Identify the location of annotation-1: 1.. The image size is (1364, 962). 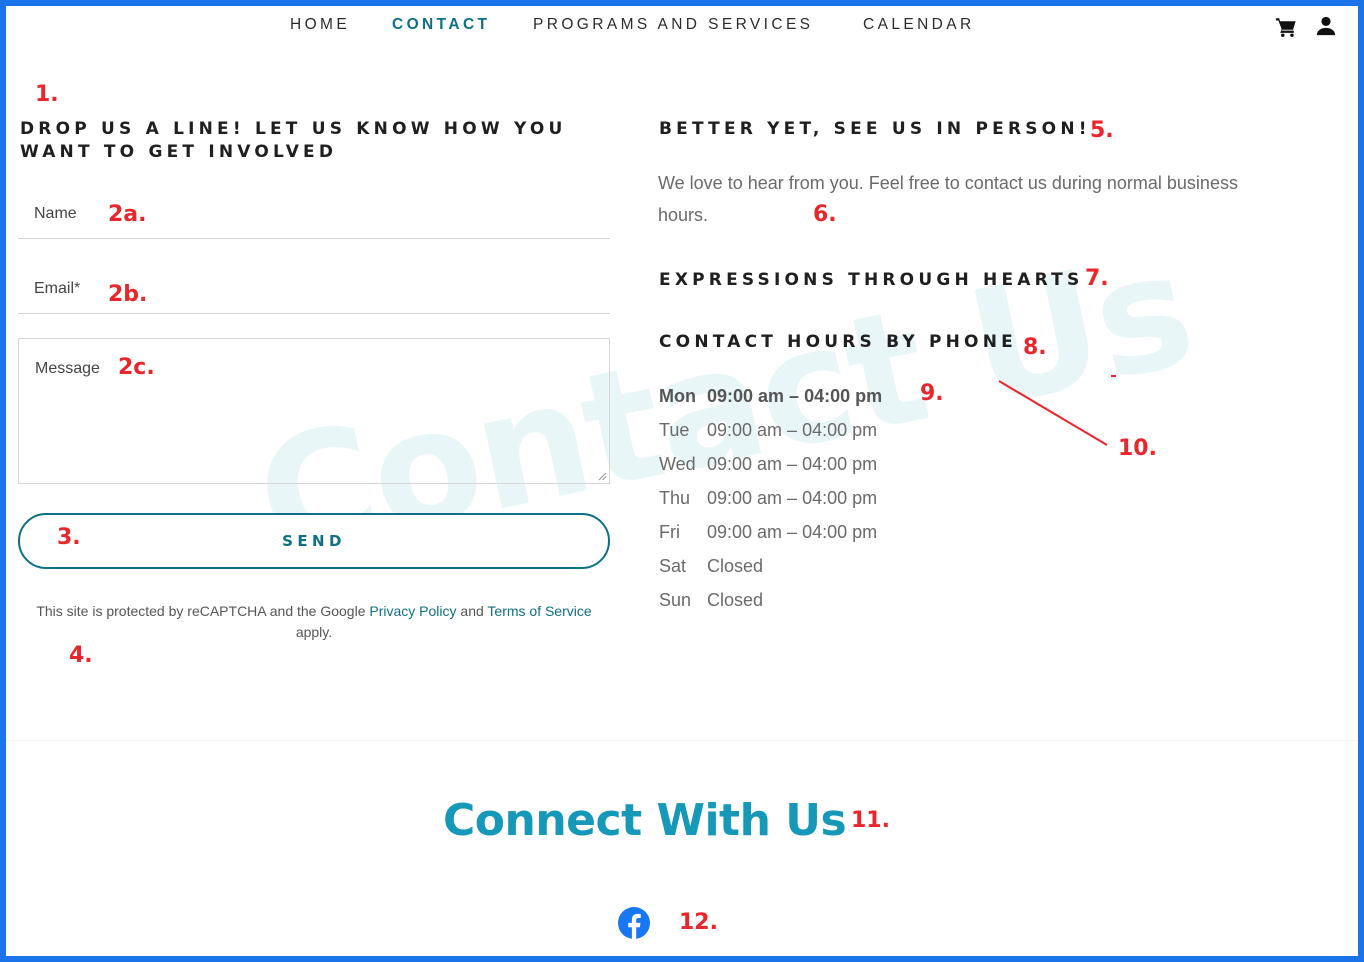
(47, 94).